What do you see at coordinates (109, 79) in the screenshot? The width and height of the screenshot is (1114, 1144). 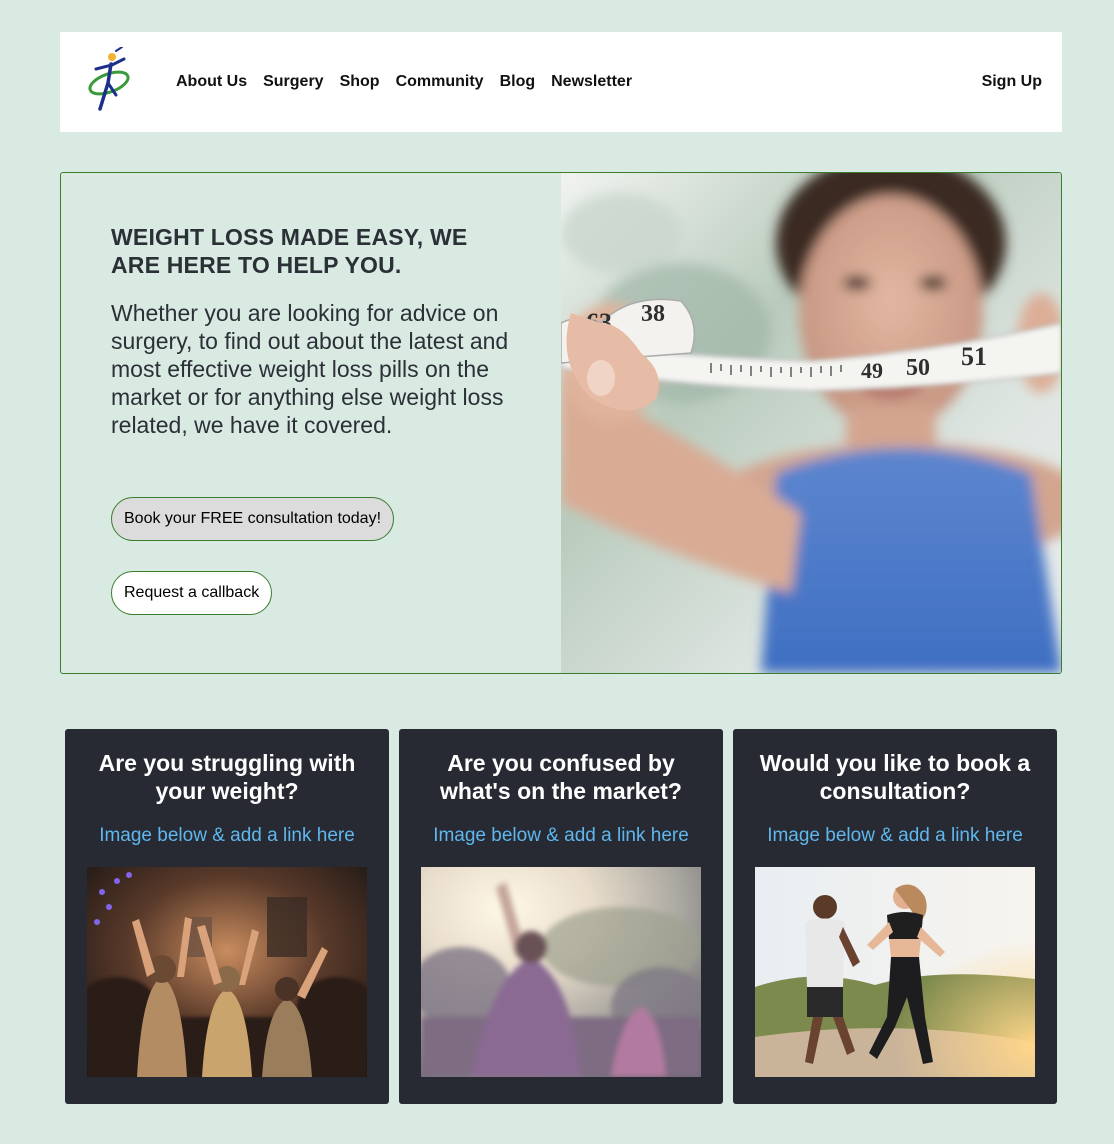 I see `logo-icon` at bounding box center [109, 79].